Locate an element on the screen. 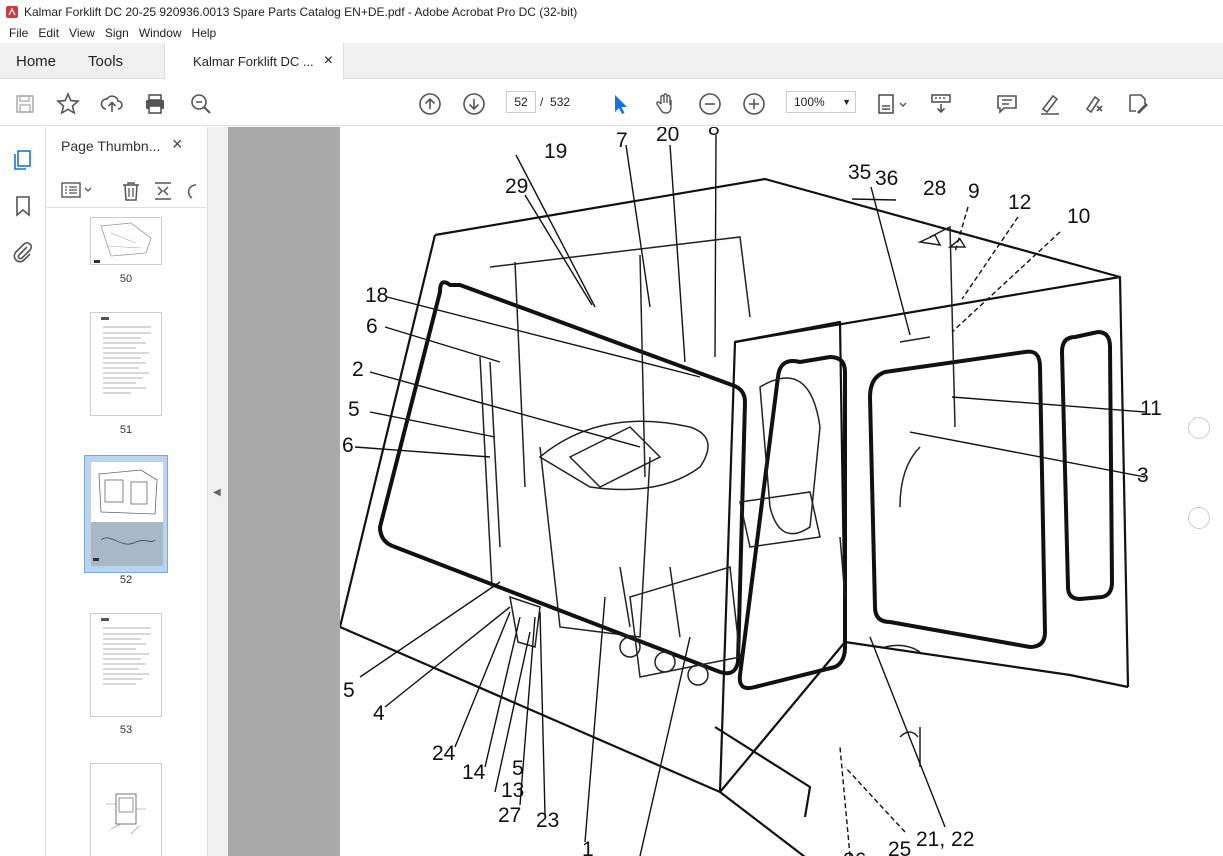  callout-label: 14 is located at coordinates (474, 772).